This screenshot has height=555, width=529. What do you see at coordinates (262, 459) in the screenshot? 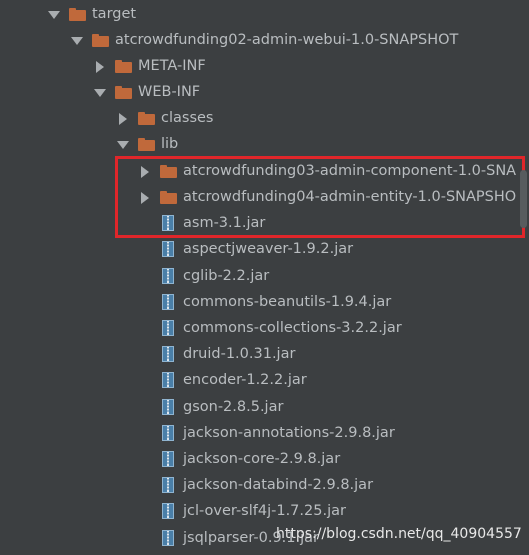
I see `tree-item-label: jackson-core-2.9.8.jar` at bounding box center [262, 459].